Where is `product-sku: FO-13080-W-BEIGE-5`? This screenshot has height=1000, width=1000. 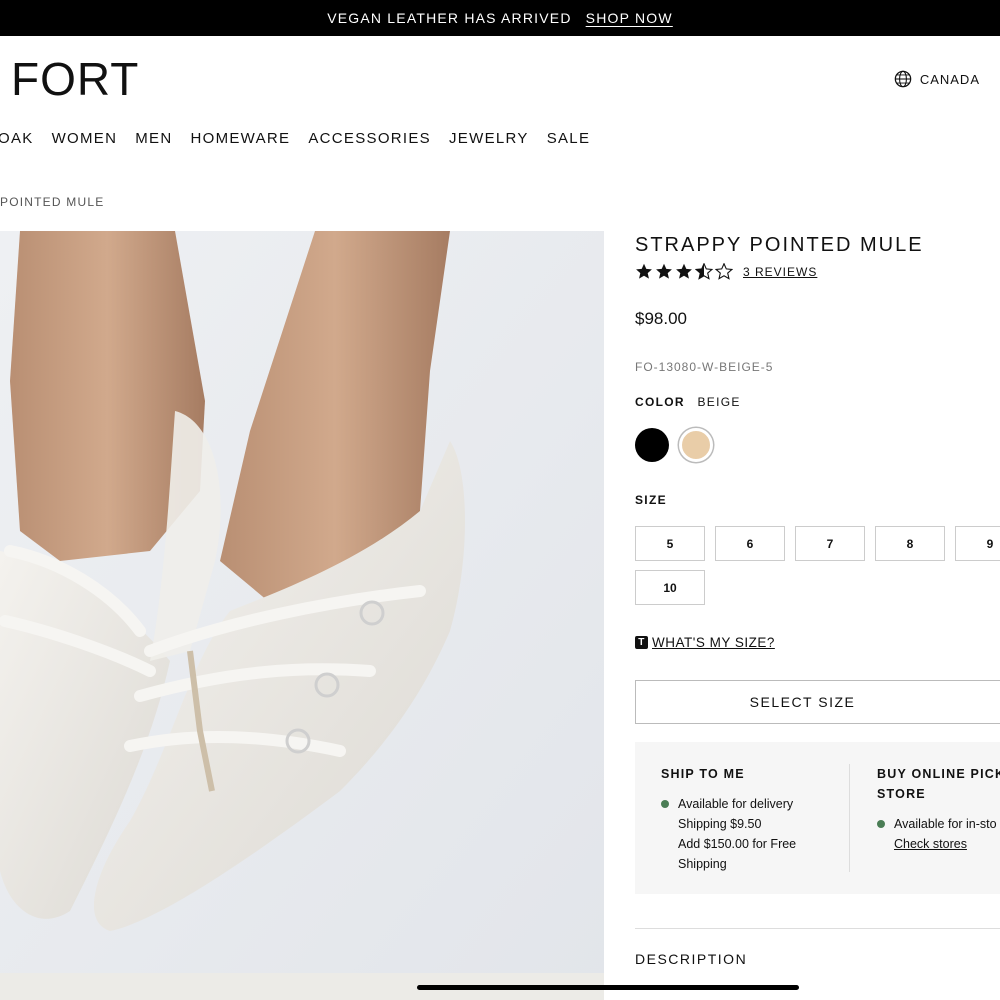
product-sku: FO-13080-W-BEIGE-5 is located at coordinates (704, 367).